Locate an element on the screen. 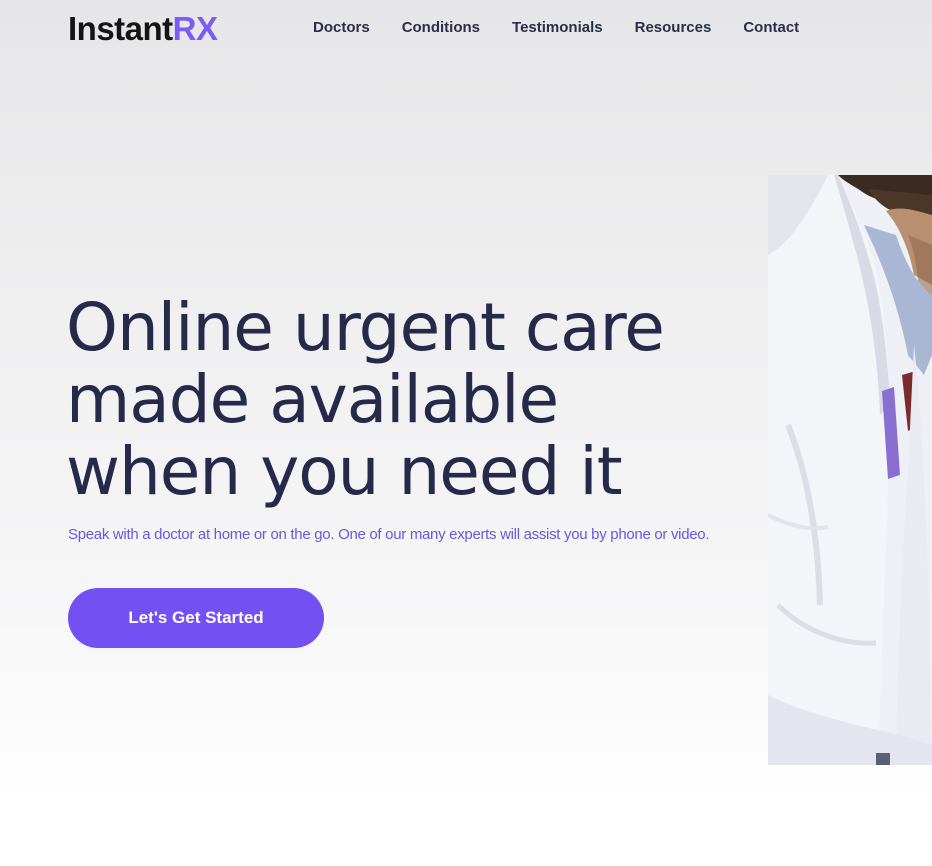  nav-item-conditions: Conditions is located at coordinates (441, 28).